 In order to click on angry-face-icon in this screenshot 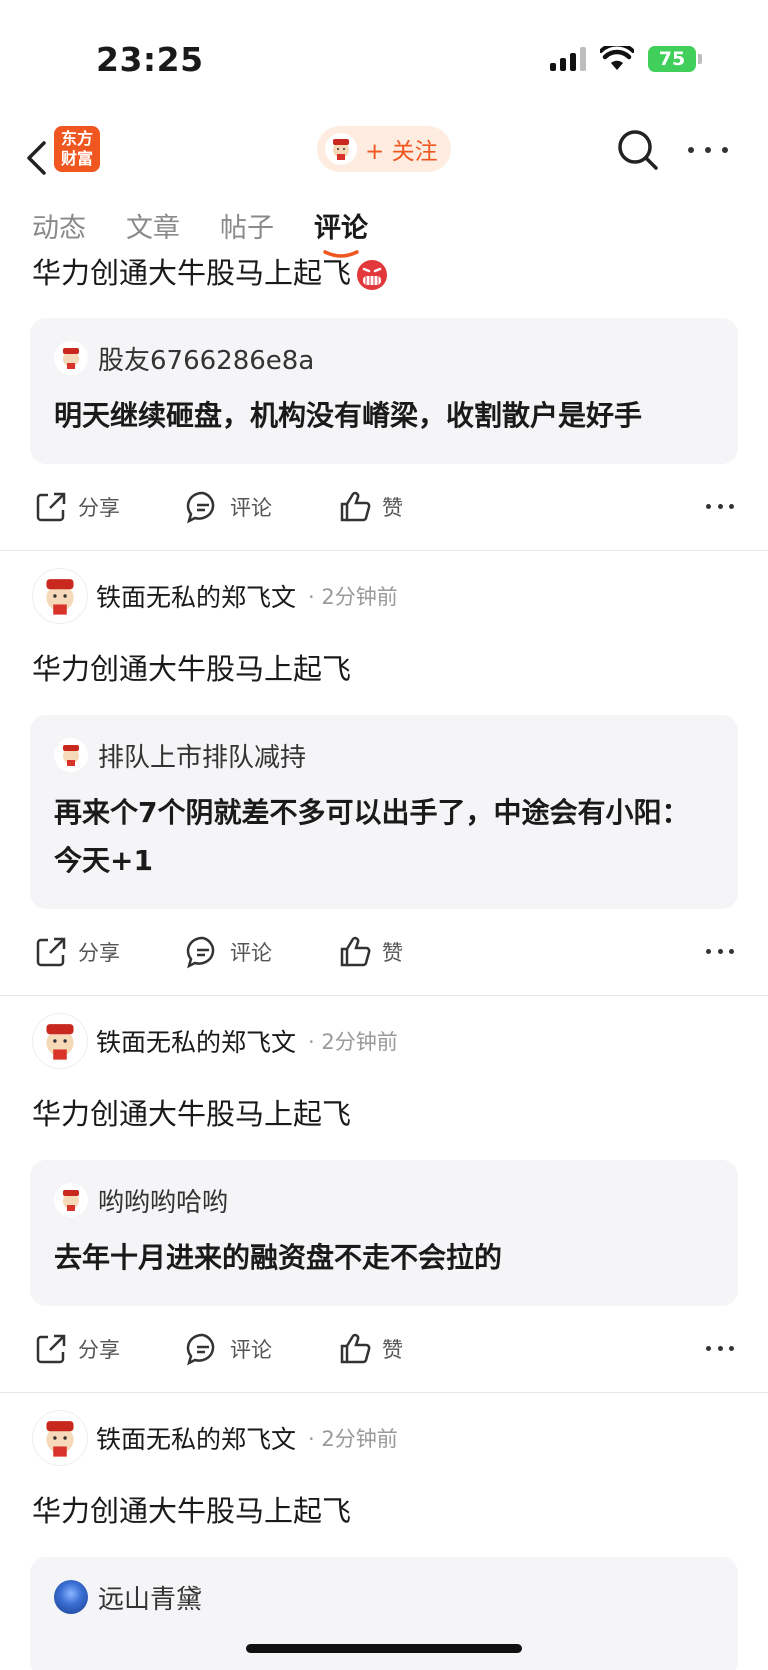, I will do `click(372, 275)`.